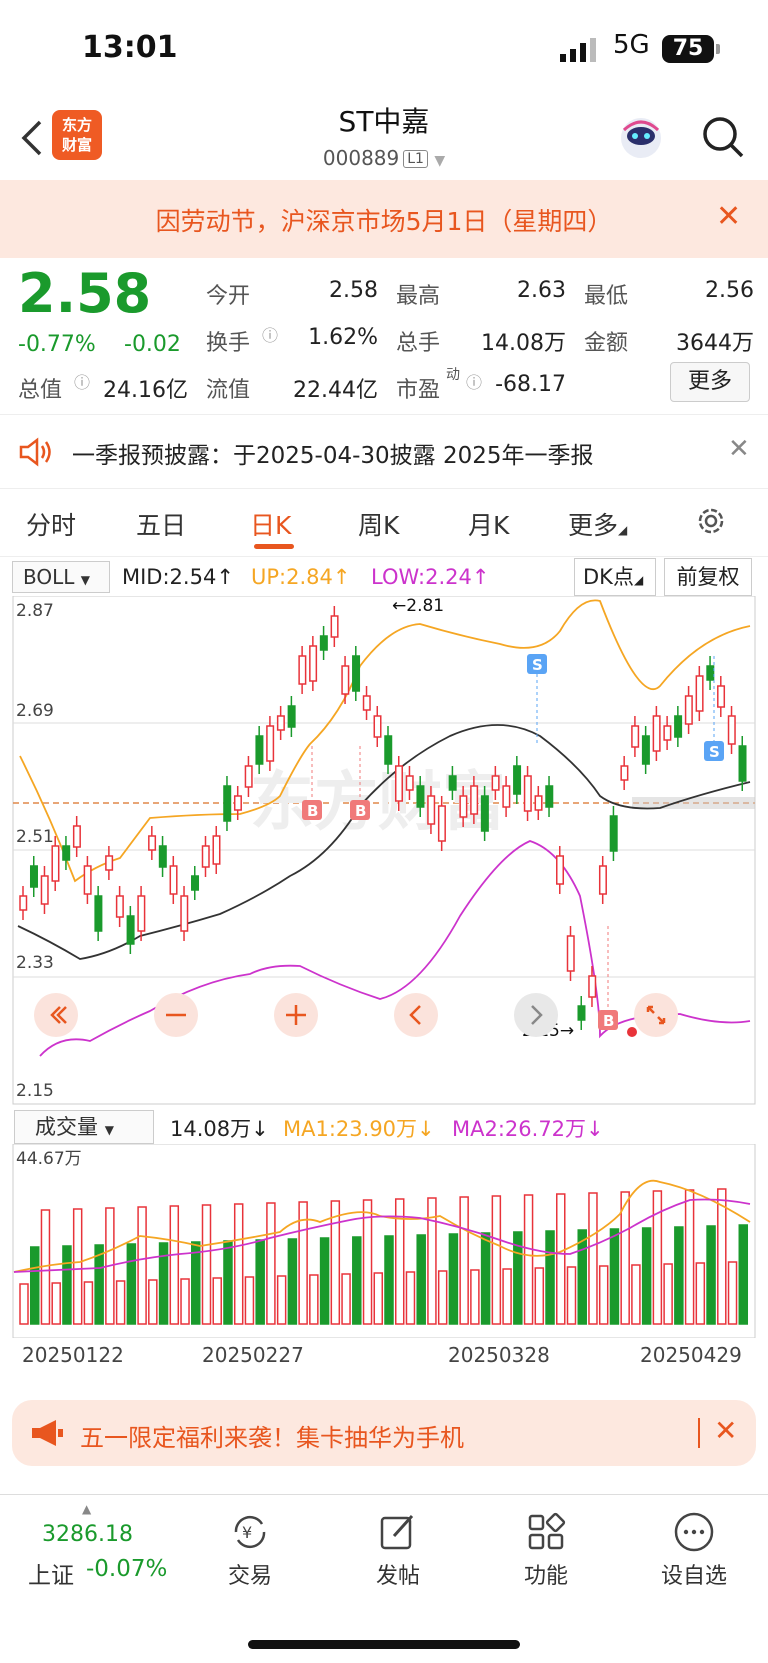 This screenshot has height=1663, width=768. I want to click on index-change: -0.07%, so click(126, 1569).